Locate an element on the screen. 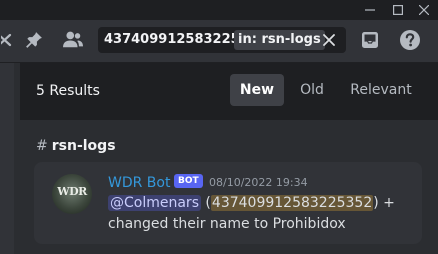  maximize-button is located at coordinates (398, 10).